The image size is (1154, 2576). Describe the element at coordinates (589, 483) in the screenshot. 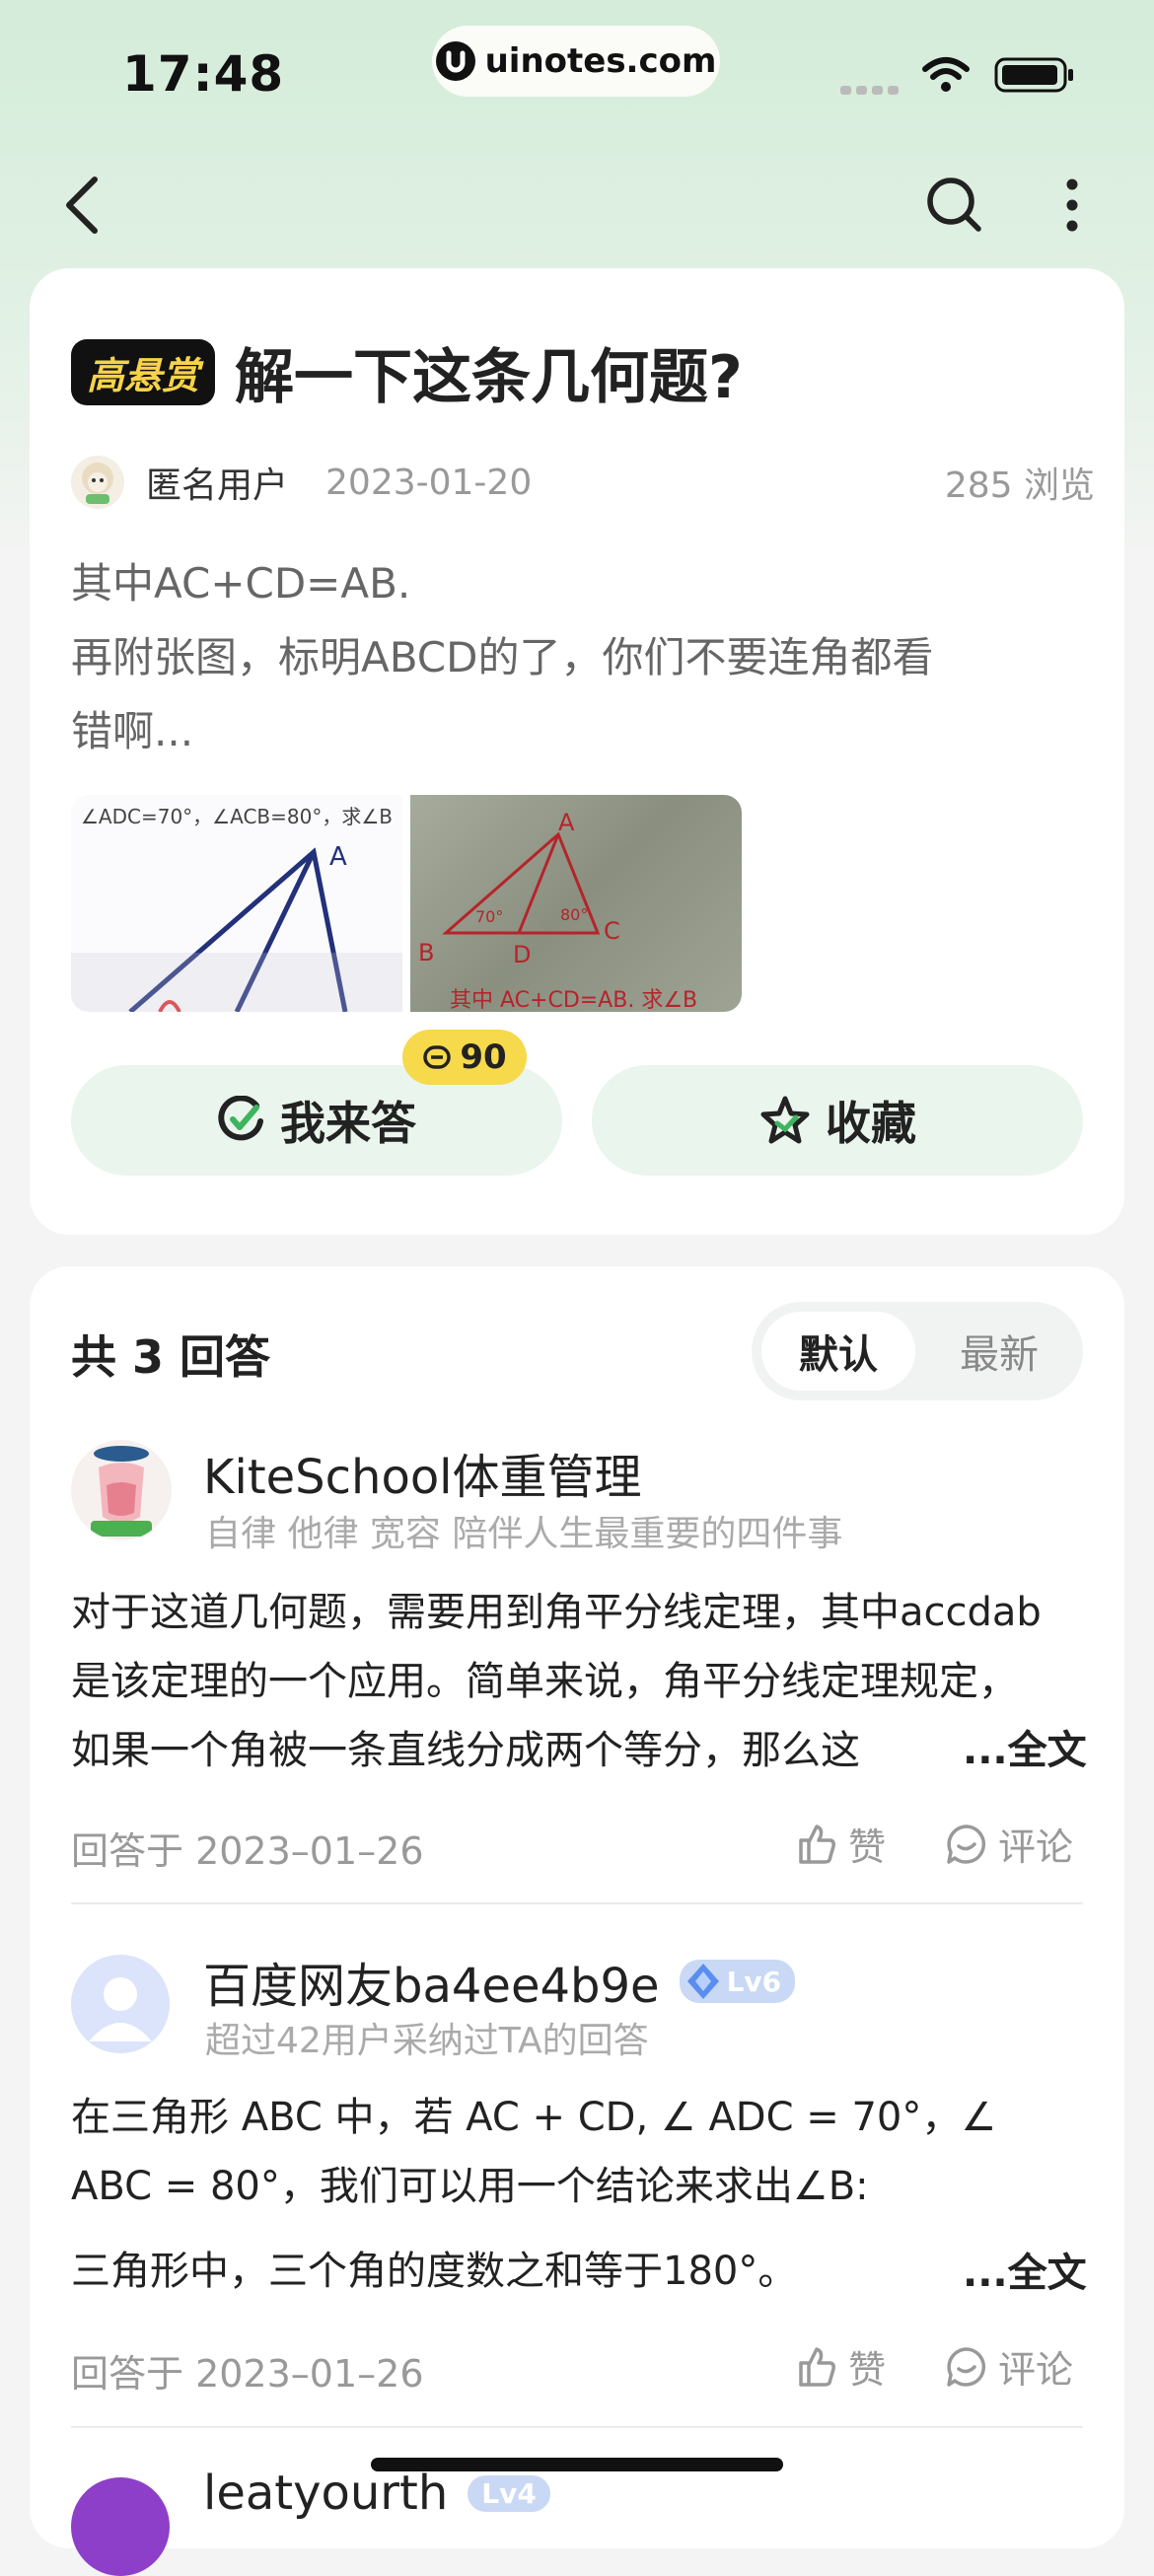

I see `question-meta: 匿名用户 2023-01-20 285 浏览` at that location.